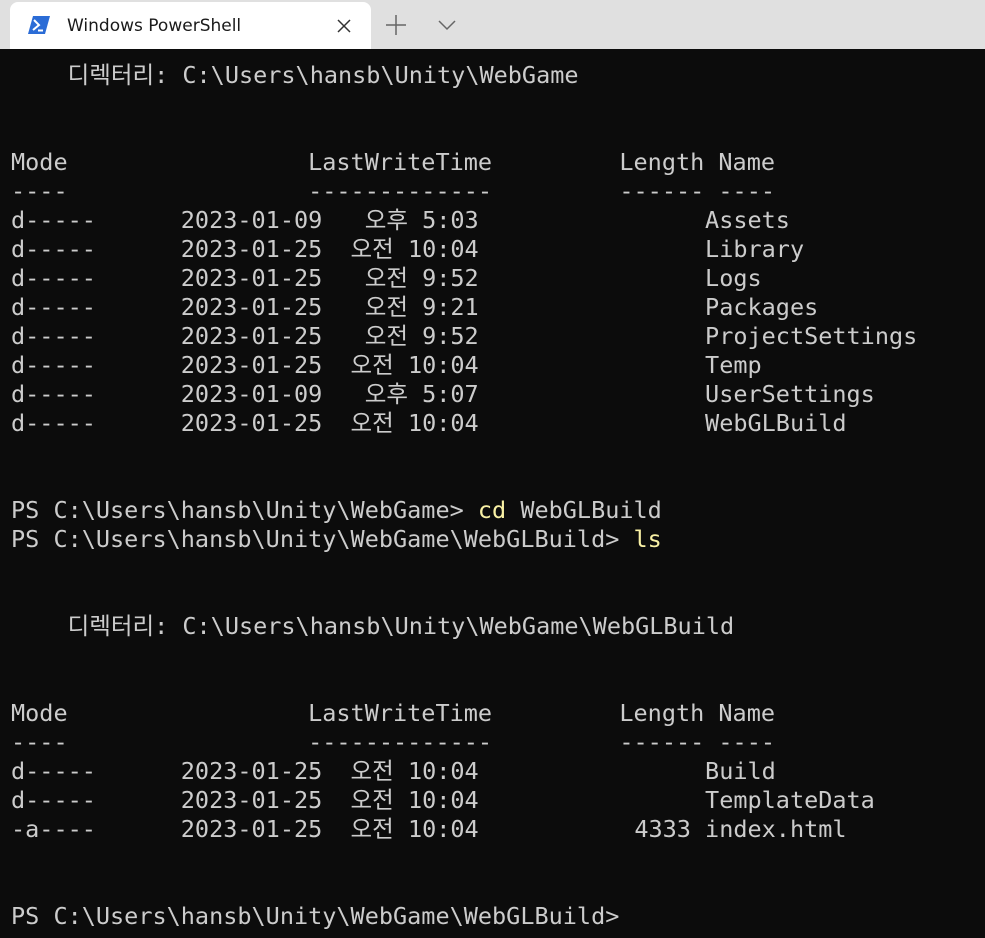 This screenshot has height=938, width=985. Describe the element at coordinates (386, 278) in the screenshot. I see `output-line: d----- 2023-01-25 오전 9:52 Logs` at that location.